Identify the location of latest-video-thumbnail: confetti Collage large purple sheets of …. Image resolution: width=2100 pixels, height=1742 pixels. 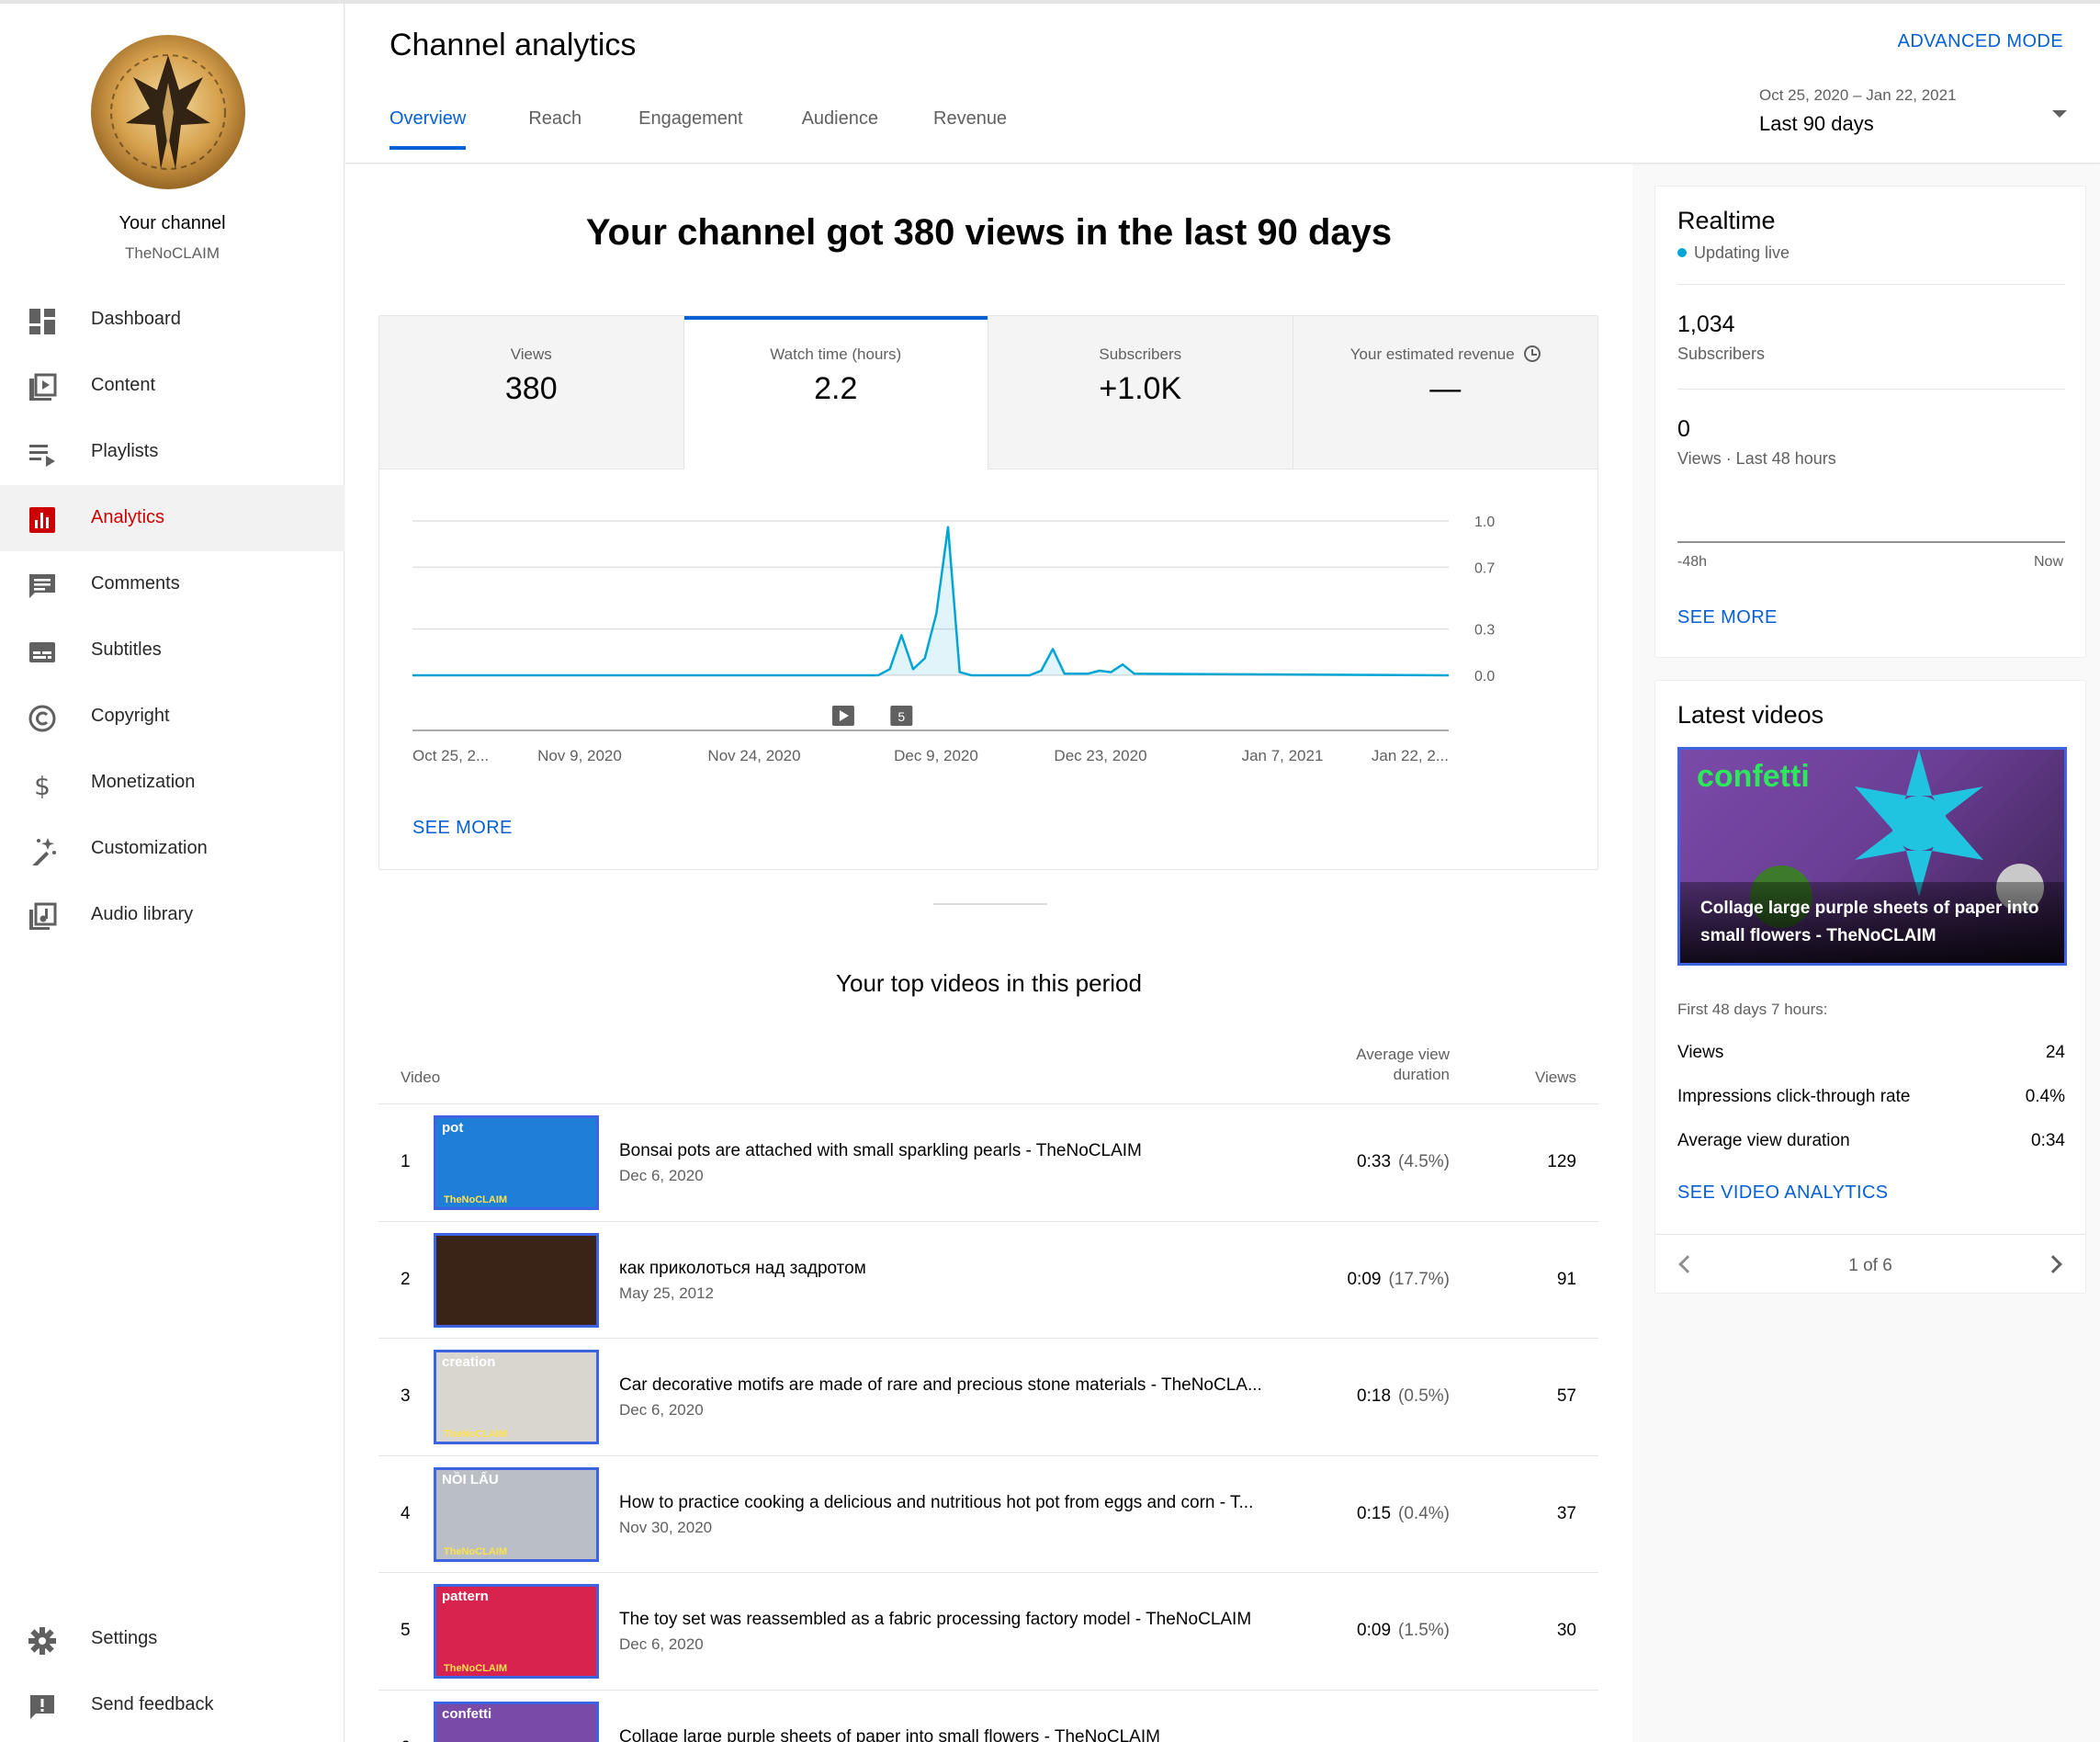
(1872, 856).